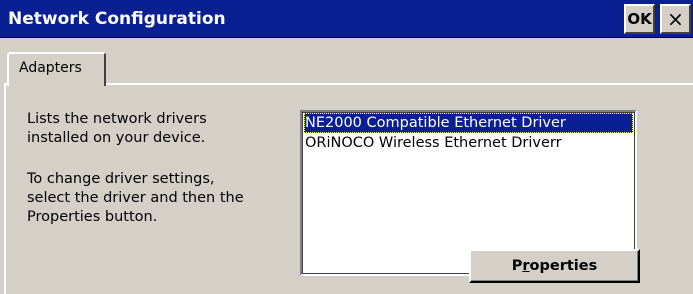 The image size is (693, 294). I want to click on tab-adapters-label: Adapters, so click(50, 68).